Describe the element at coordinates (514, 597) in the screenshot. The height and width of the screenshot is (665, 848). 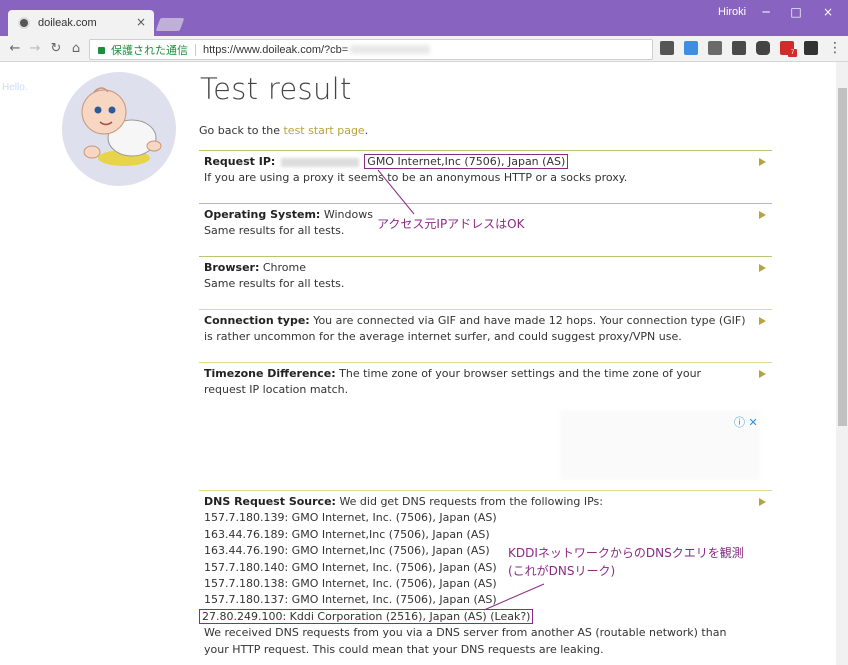
I see `dns-annotation-leader` at that location.